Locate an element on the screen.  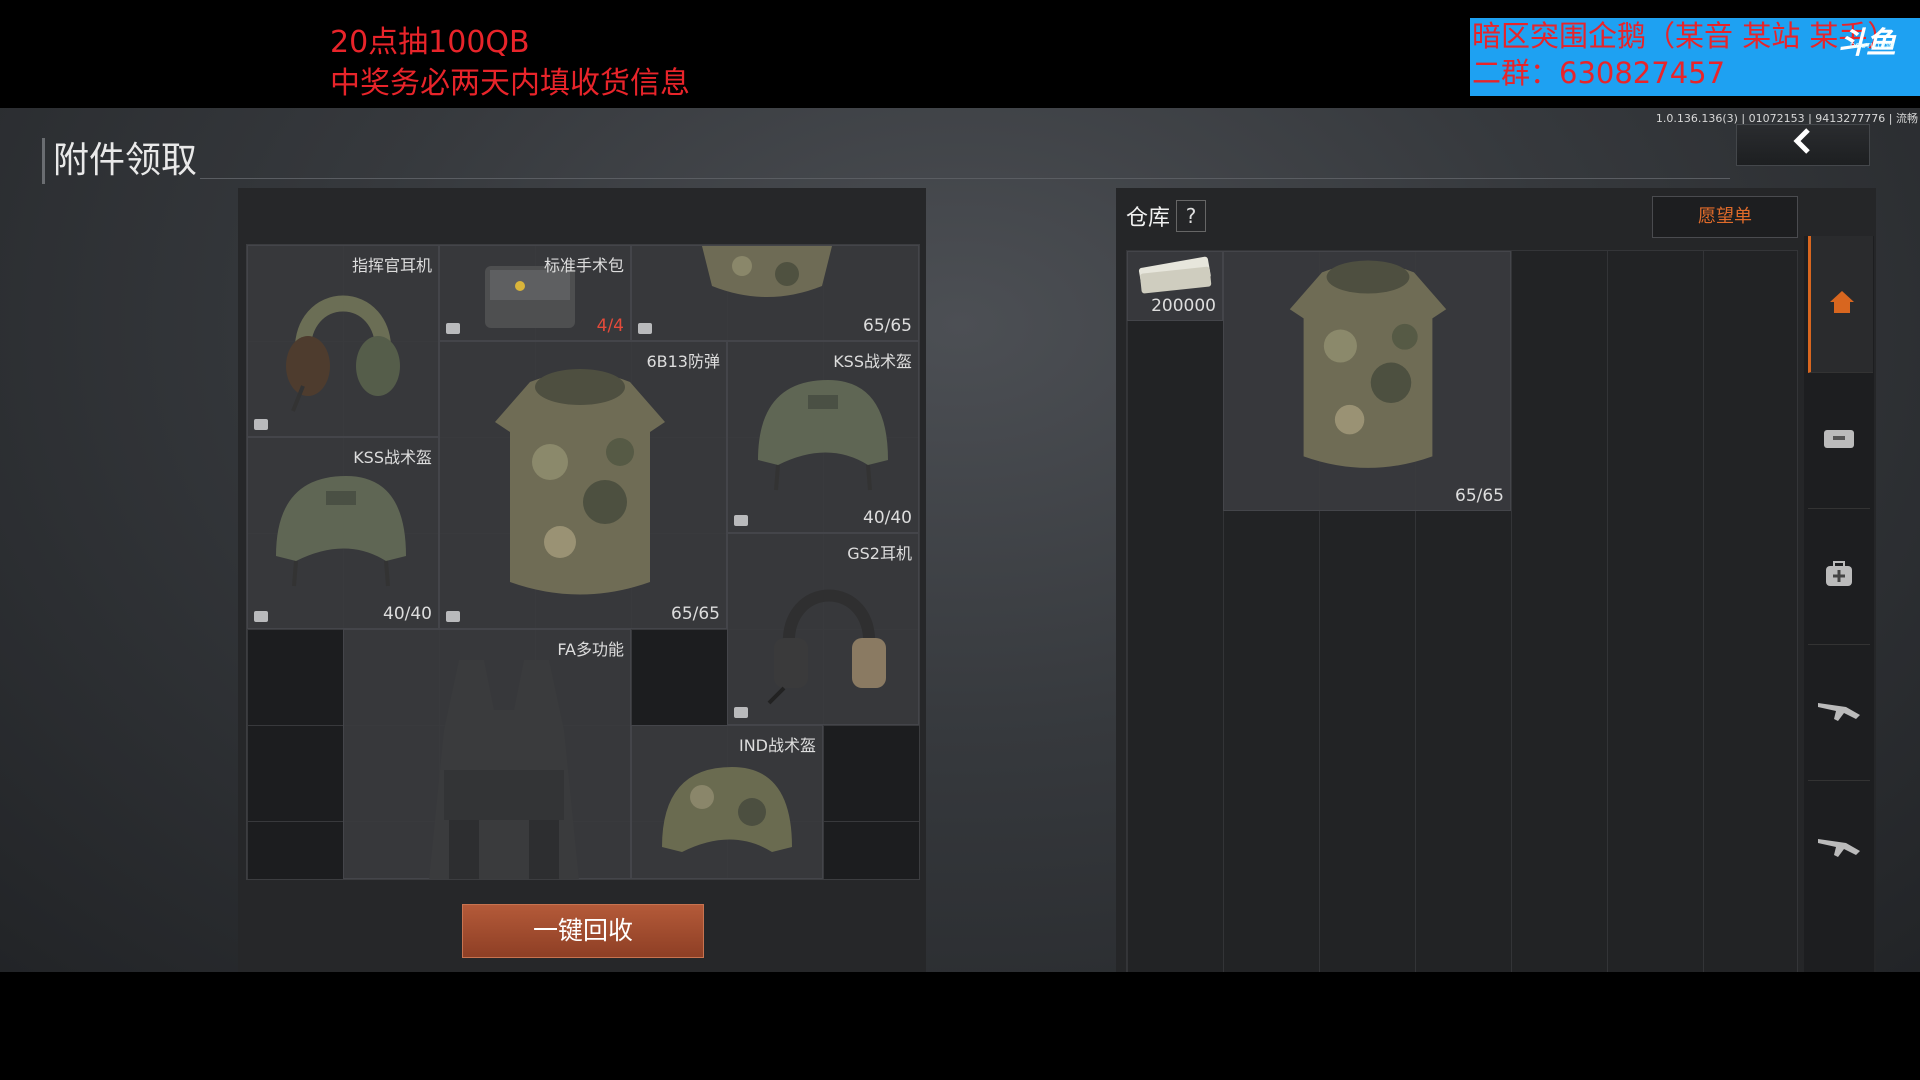
item-armor-partial: 65/65 is located at coordinates (775, 293).